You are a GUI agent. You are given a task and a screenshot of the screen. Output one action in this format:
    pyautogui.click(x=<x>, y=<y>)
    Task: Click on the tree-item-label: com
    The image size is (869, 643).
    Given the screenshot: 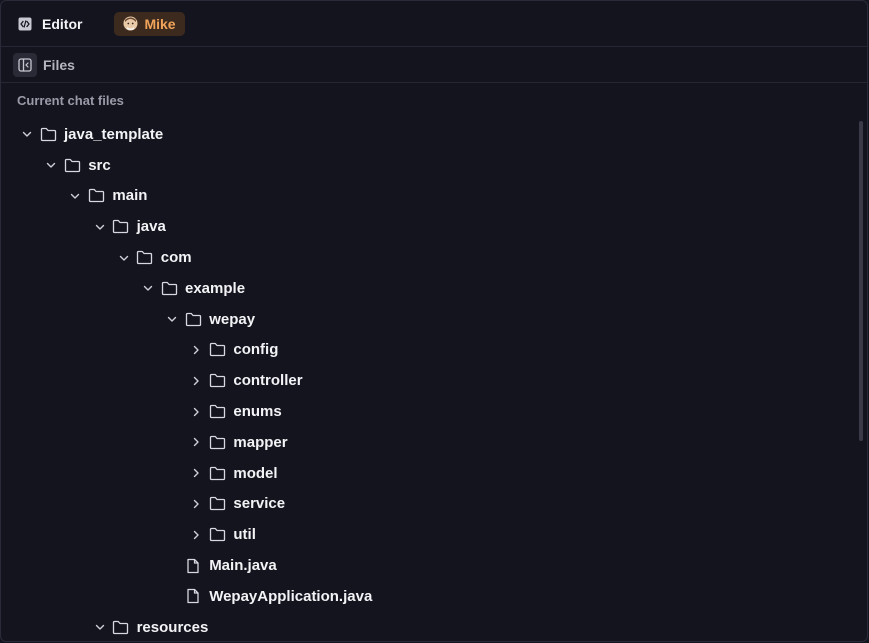 What is the action you would take?
    pyautogui.click(x=176, y=258)
    